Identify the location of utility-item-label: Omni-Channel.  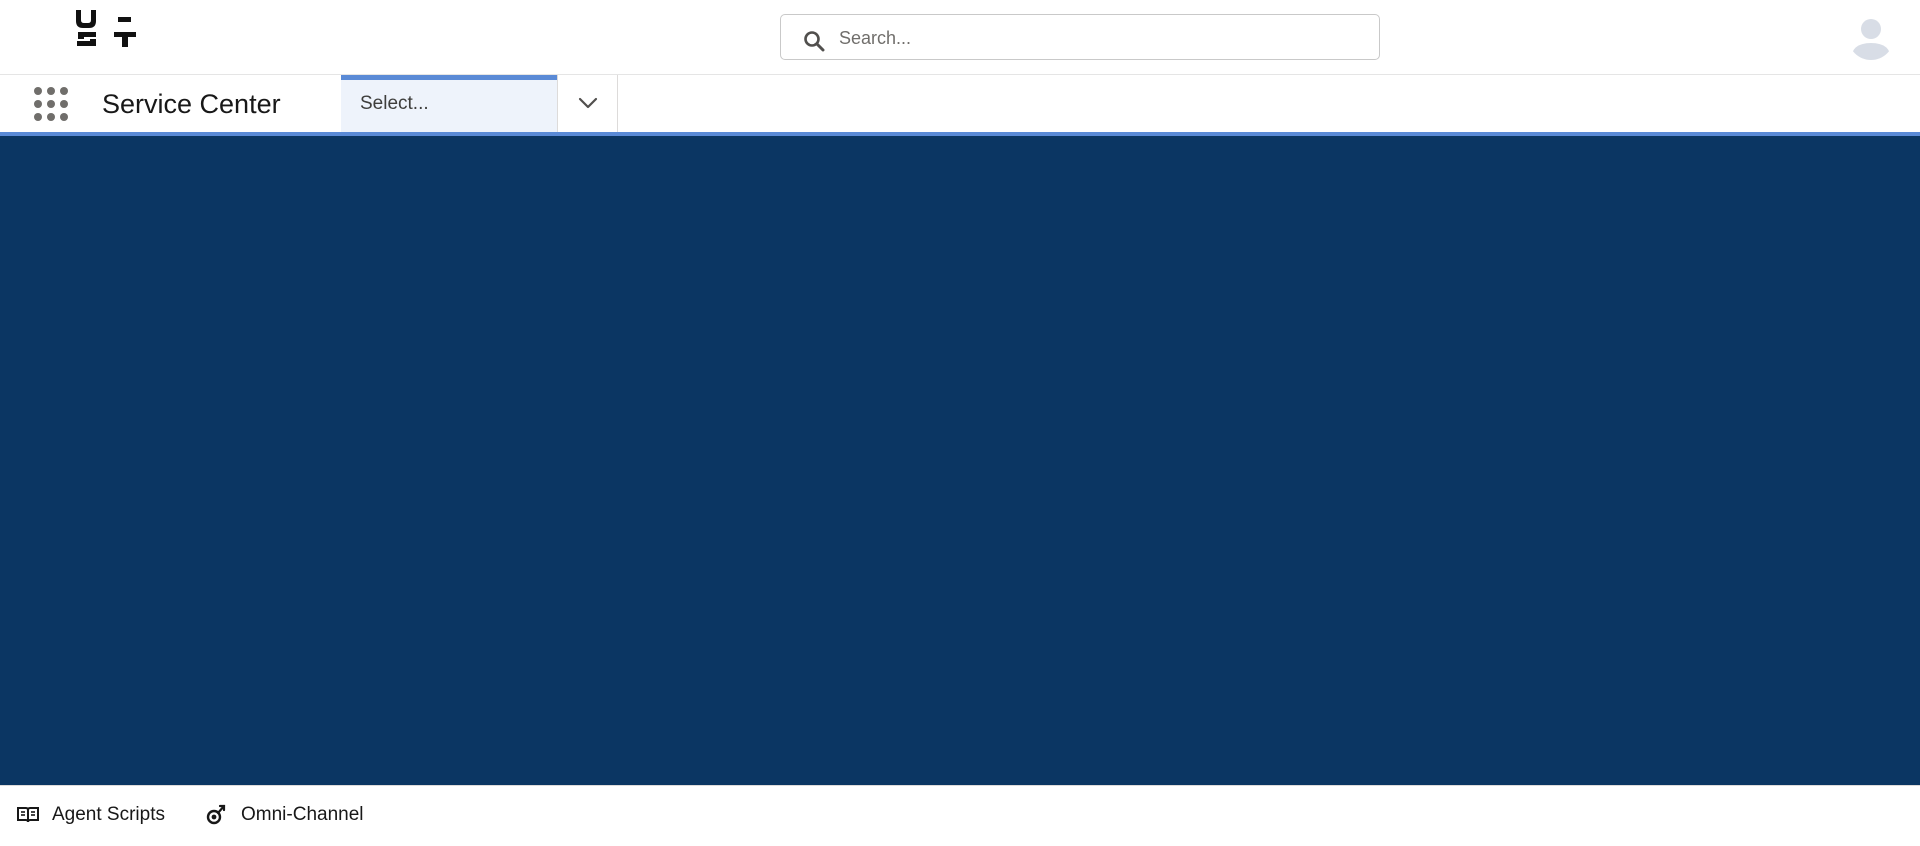
(302, 814).